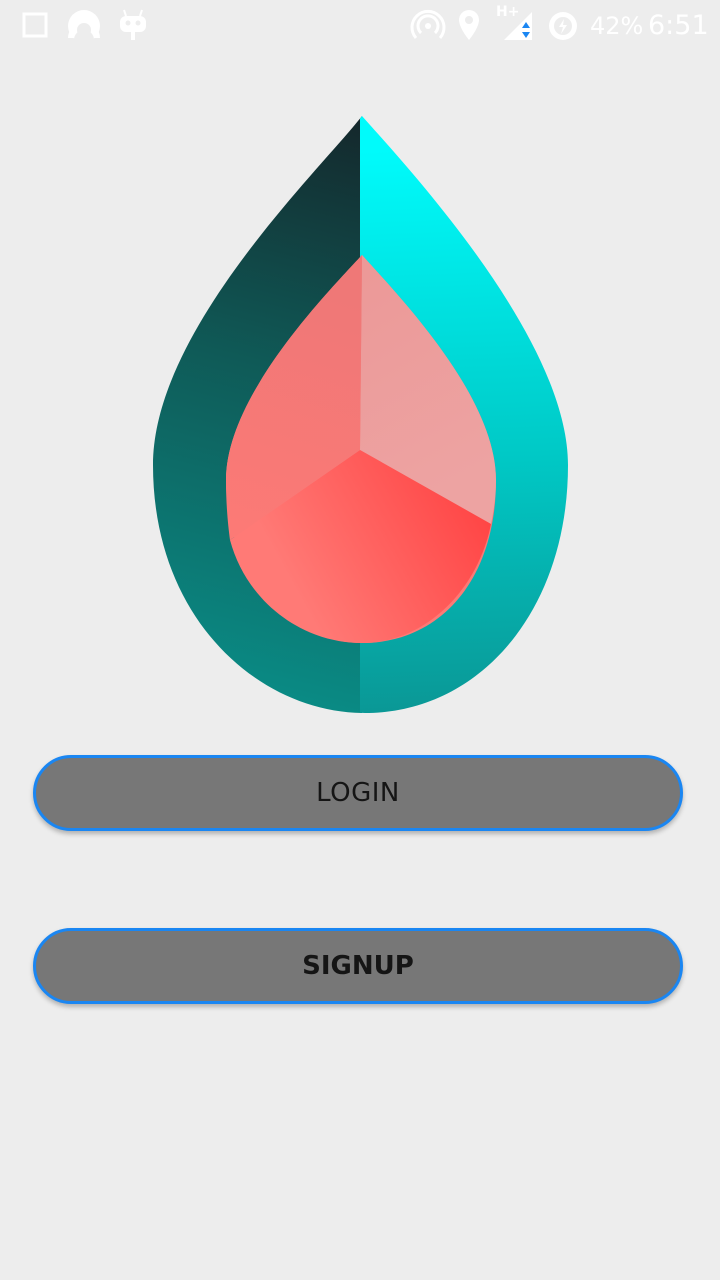 Image resolution: width=720 pixels, height=1280 pixels. What do you see at coordinates (563, 26) in the screenshot?
I see `battery-saver-icon` at bounding box center [563, 26].